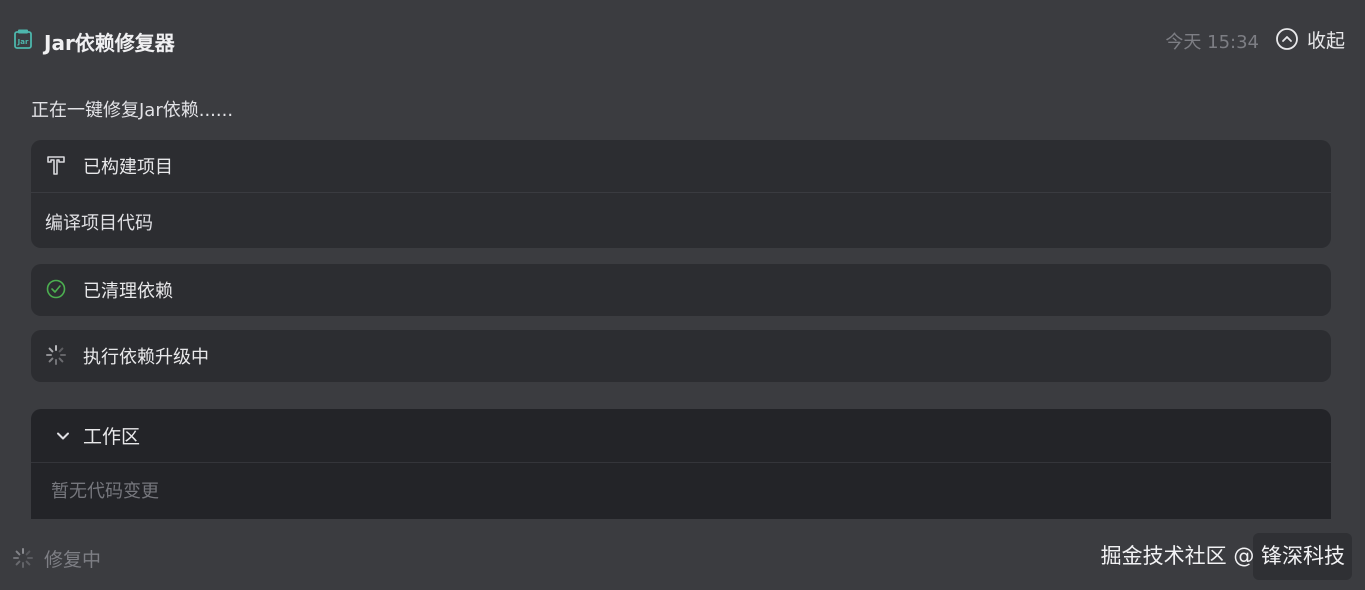 The image size is (1365, 590). I want to click on step-card-upgrade: 执行依赖升级中, so click(681, 356).